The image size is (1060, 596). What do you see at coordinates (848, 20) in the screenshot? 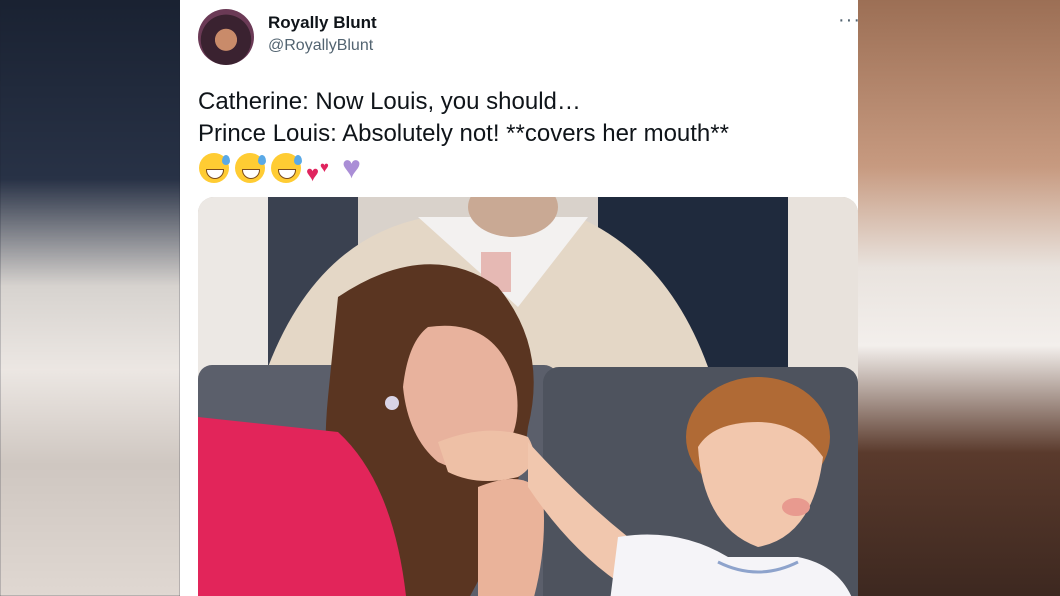
I see `more-options-icon: ···` at bounding box center [848, 20].